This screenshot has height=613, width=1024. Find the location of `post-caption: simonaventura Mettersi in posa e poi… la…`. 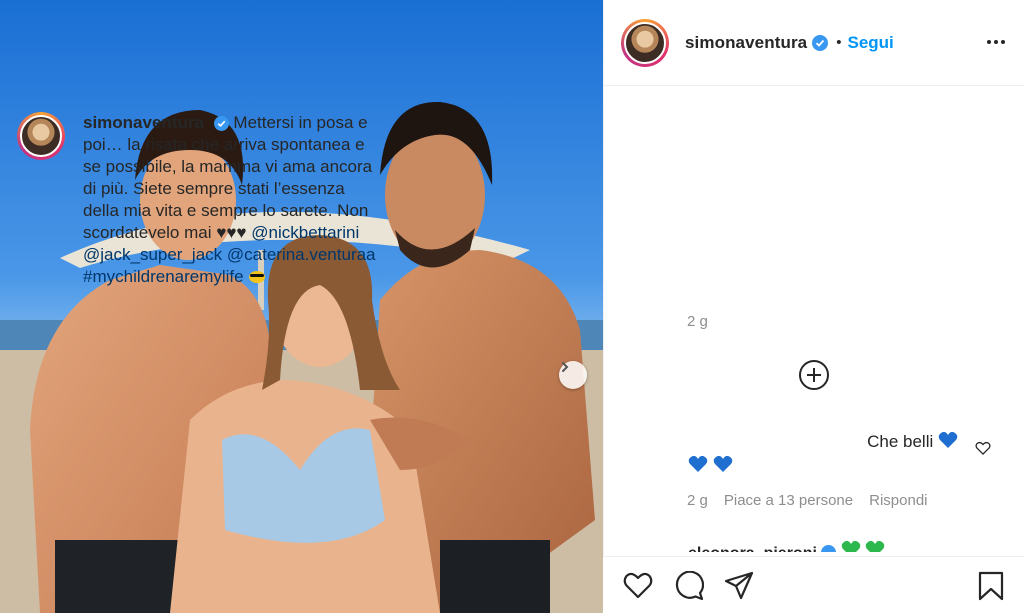

post-caption: simonaventura Mettersi in posa e poi… la… is located at coordinates (212, 200).